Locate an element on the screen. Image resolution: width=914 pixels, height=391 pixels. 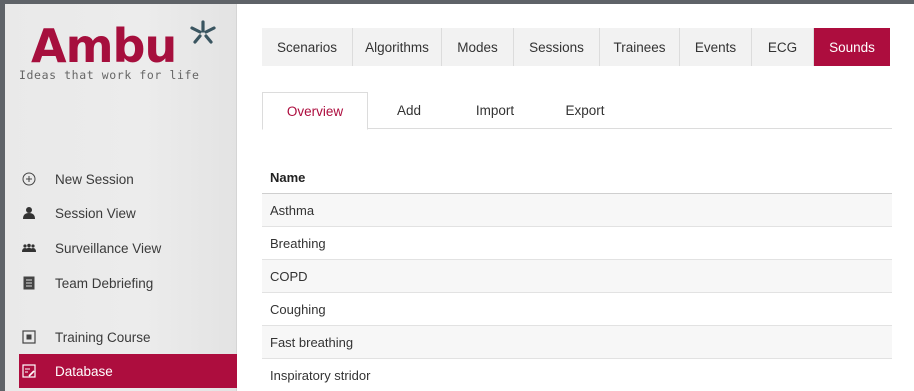
ambu-logo: Ambu Ideas that work for life is located at coordinates (124, 55).